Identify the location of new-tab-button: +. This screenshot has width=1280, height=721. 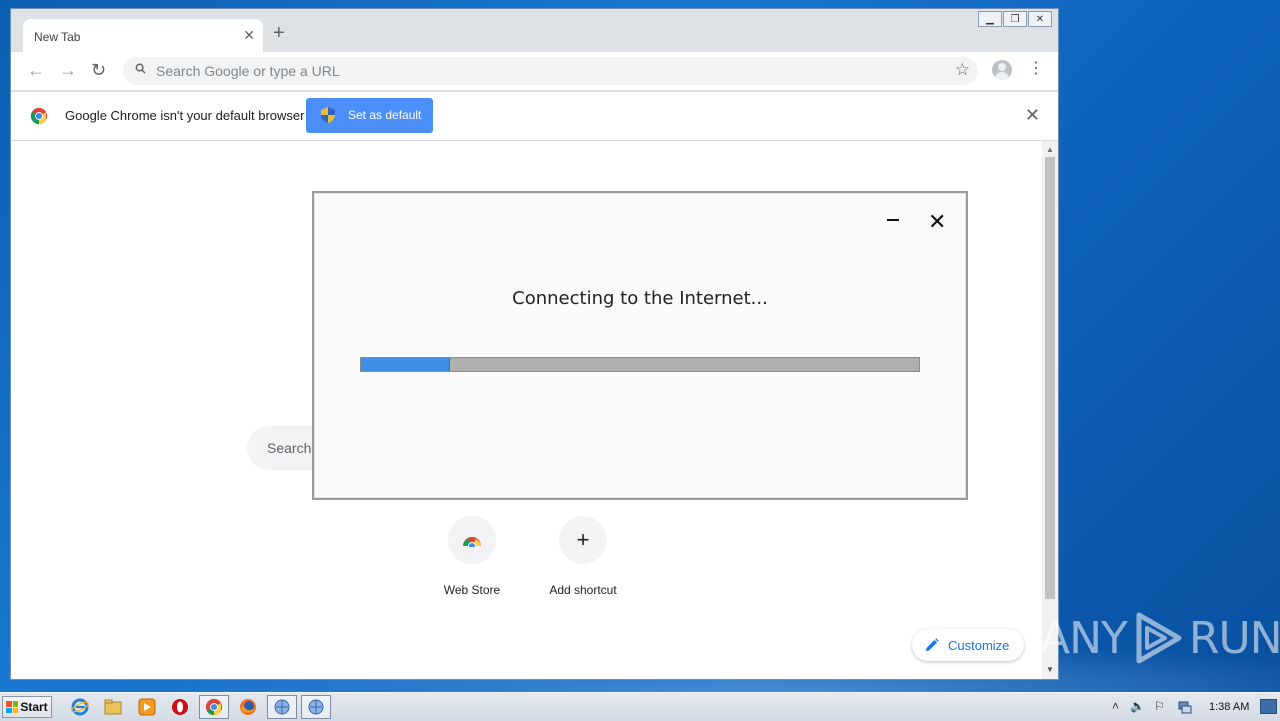
(279, 33).